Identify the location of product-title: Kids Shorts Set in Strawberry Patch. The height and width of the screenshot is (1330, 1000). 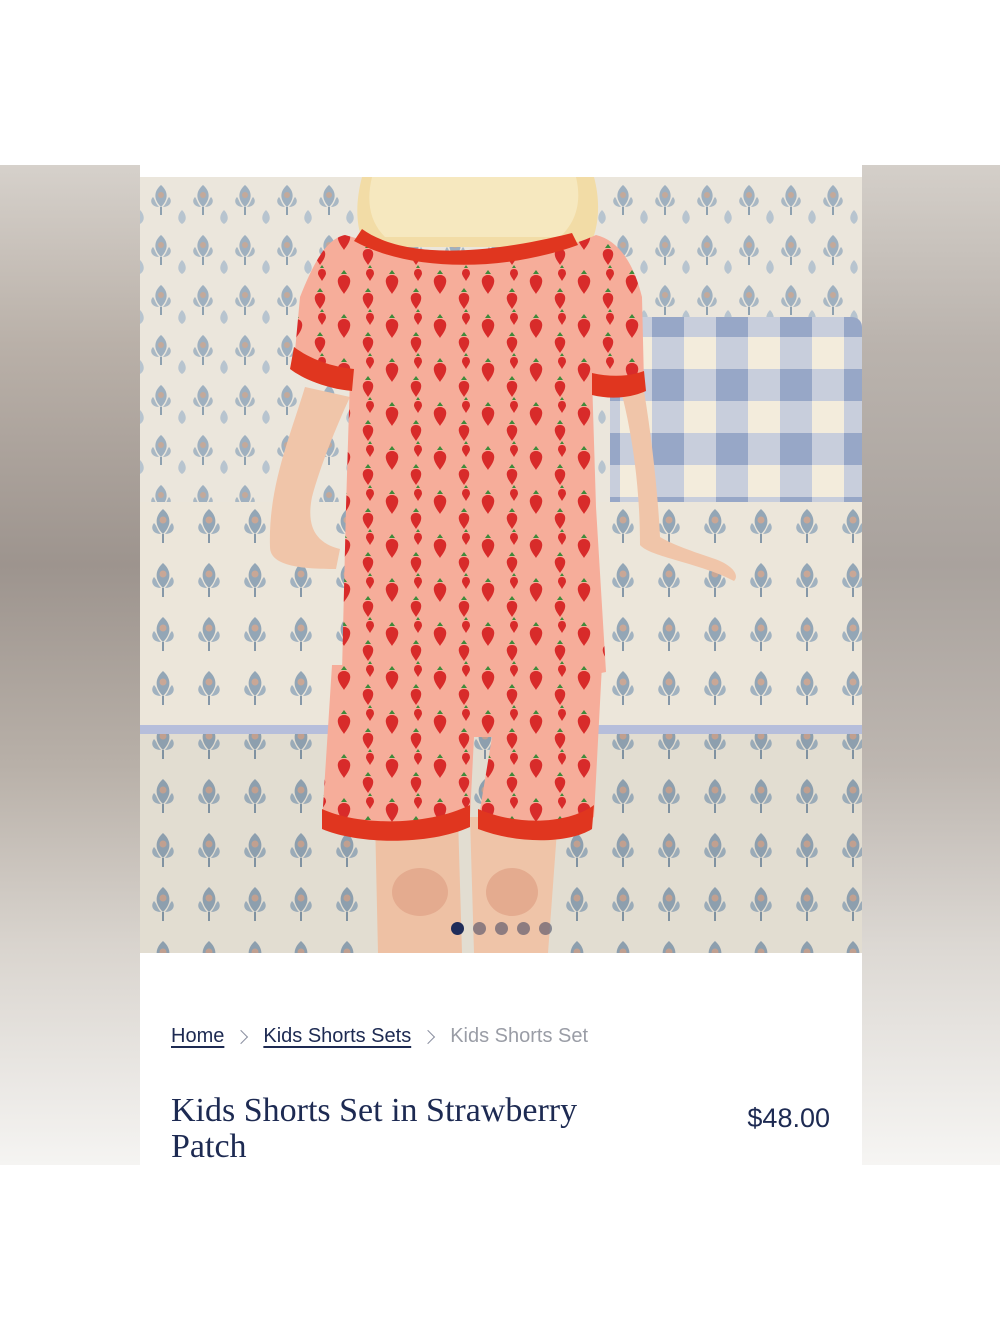
(374, 1128).